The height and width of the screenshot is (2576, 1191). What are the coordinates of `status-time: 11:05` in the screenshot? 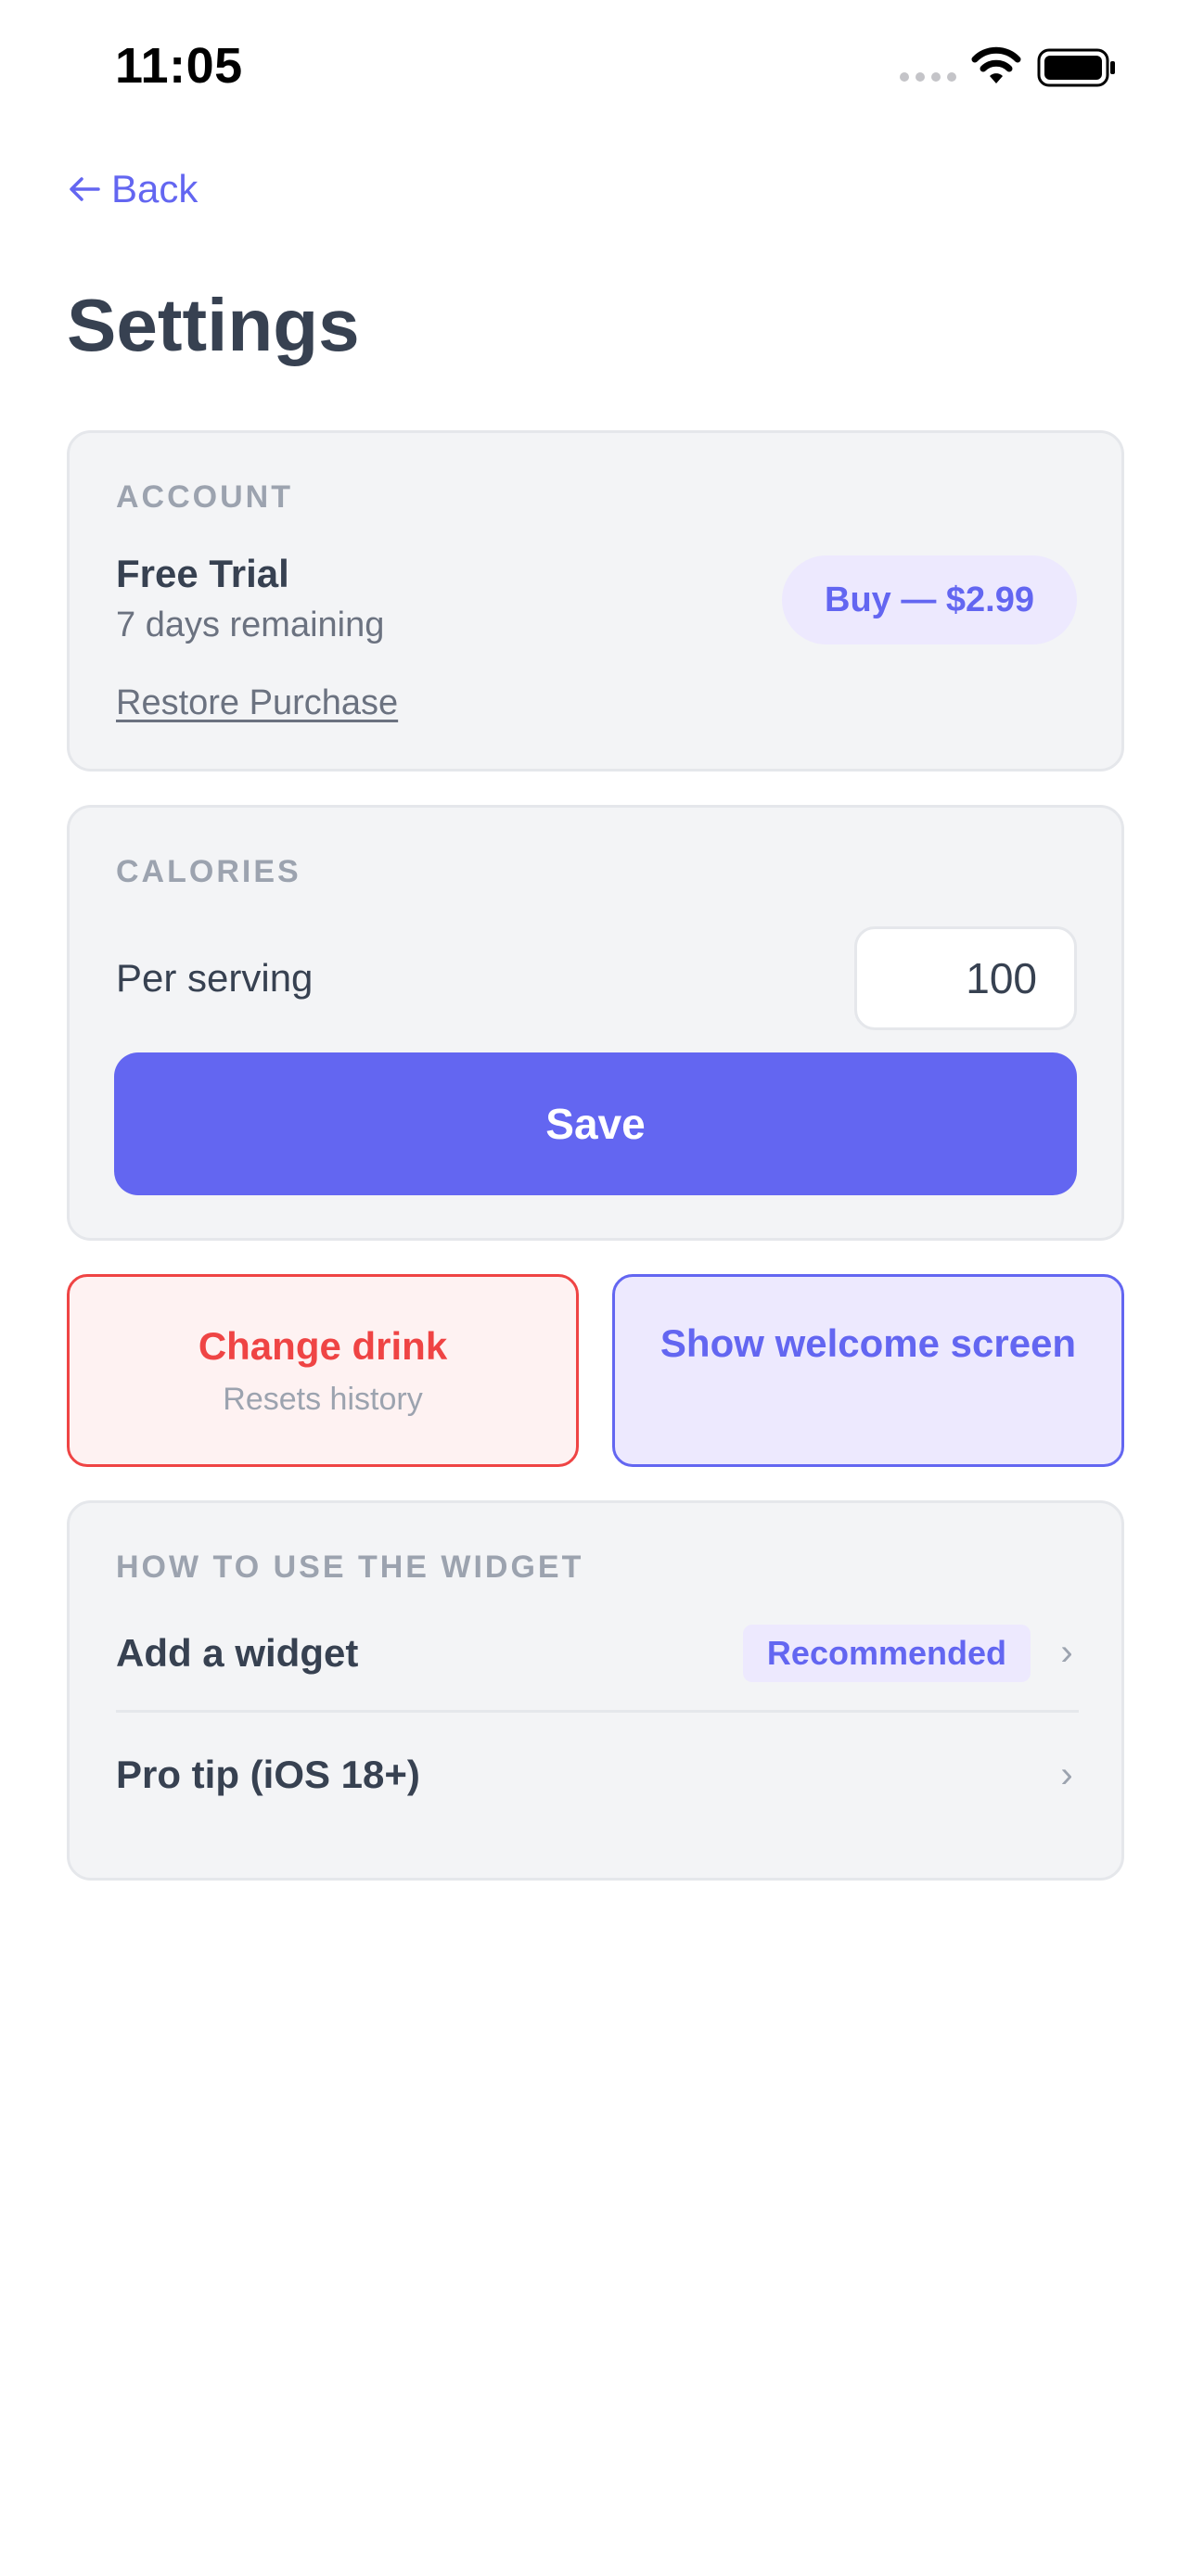 It's located at (179, 66).